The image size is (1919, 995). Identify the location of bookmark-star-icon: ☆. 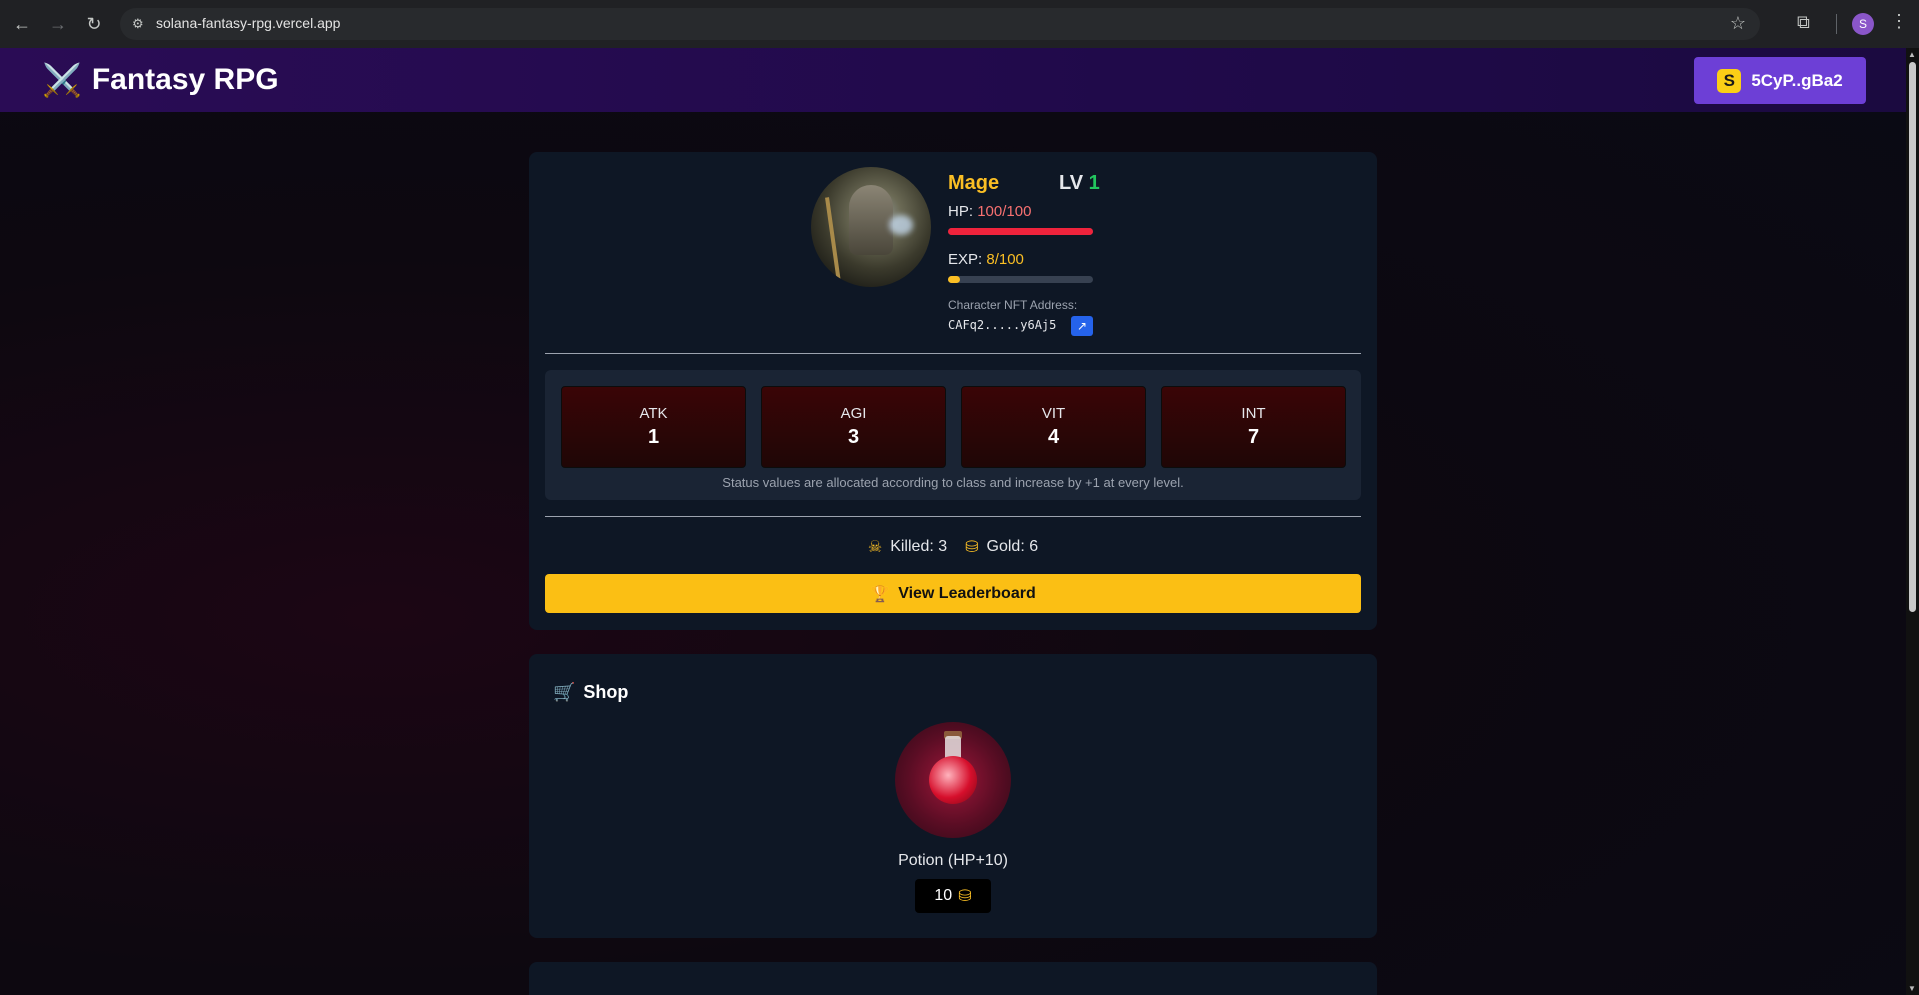
(1738, 23).